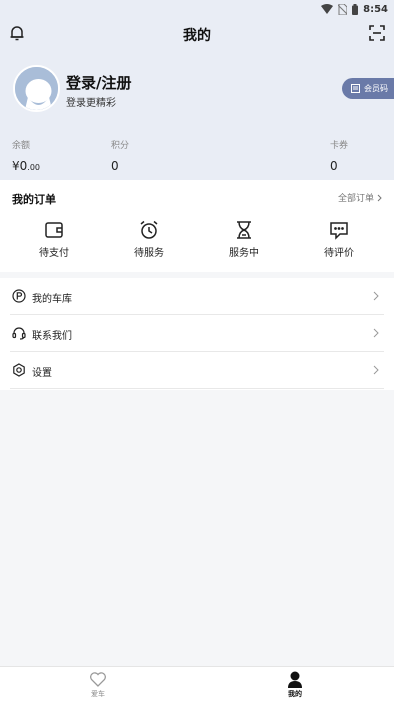 Image resolution: width=394 pixels, height=702 pixels. Describe the element at coordinates (339, 146) in the screenshot. I see `coupons-label: 卡券` at that location.